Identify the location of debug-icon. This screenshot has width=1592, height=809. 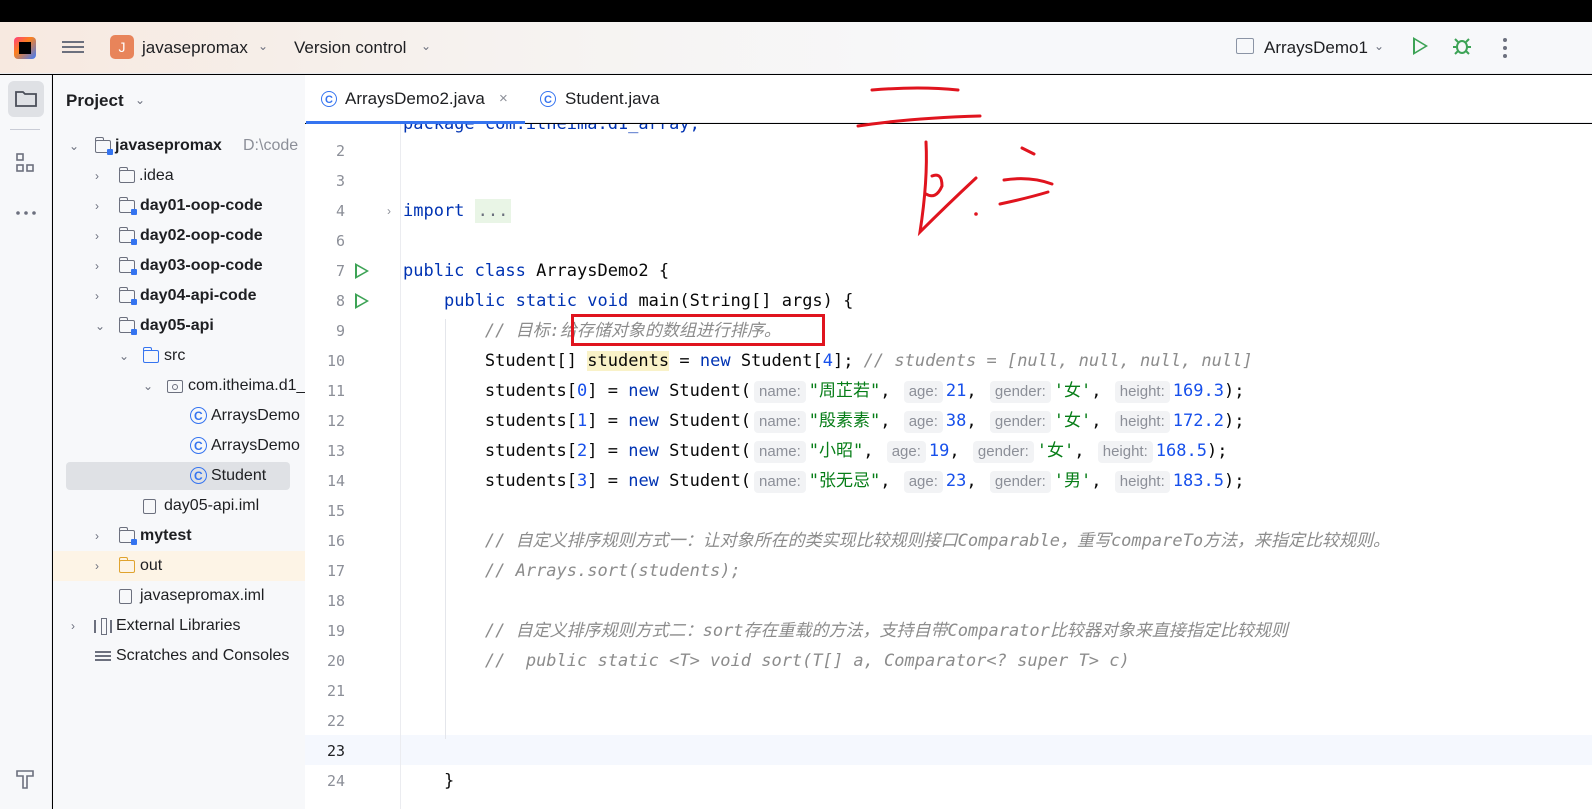
(1462, 46).